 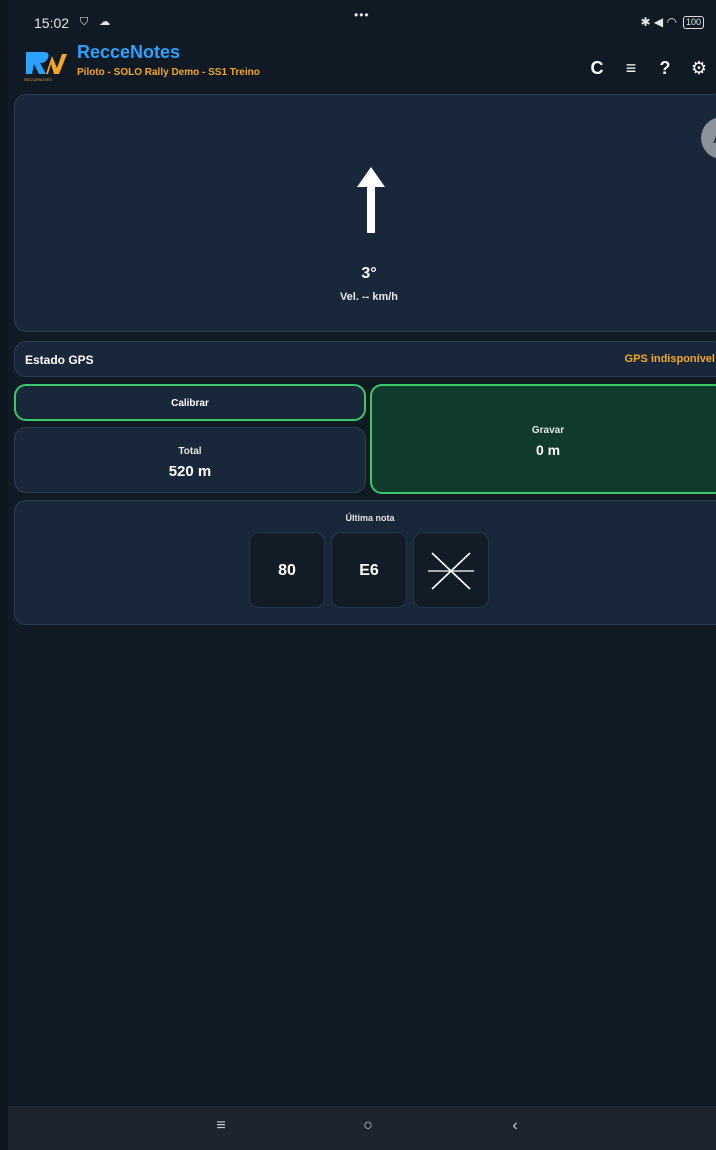 I want to click on note-tile-distance: 80, so click(x=287, y=570).